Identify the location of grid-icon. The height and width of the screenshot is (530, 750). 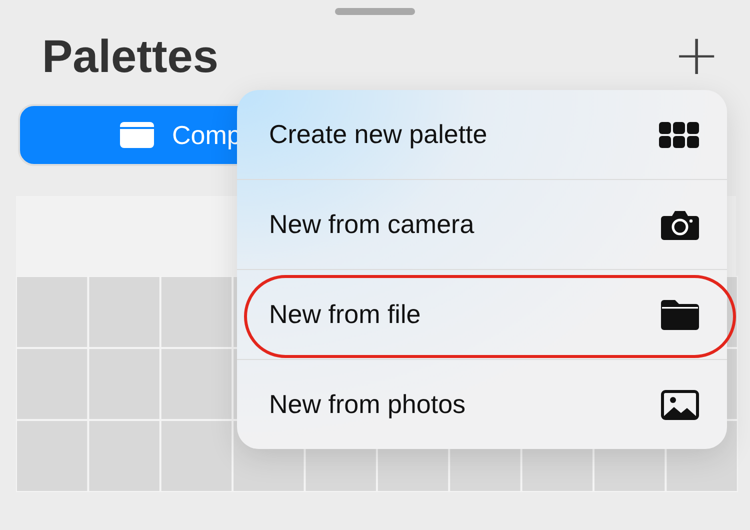
(679, 135).